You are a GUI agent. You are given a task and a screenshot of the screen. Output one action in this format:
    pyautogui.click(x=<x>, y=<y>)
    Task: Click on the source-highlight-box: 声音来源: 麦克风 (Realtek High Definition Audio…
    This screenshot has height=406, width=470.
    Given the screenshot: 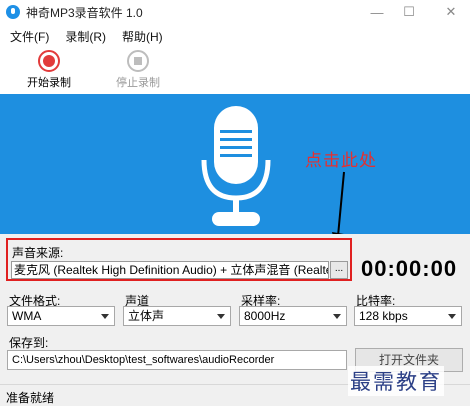 What is the action you would take?
    pyautogui.click(x=179, y=259)
    